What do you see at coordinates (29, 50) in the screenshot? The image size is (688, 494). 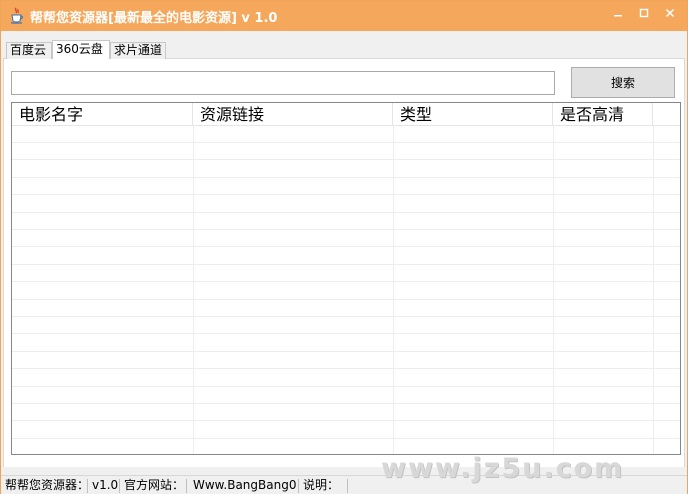 I see `tab-baidu-cloud: 百度云` at bounding box center [29, 50].